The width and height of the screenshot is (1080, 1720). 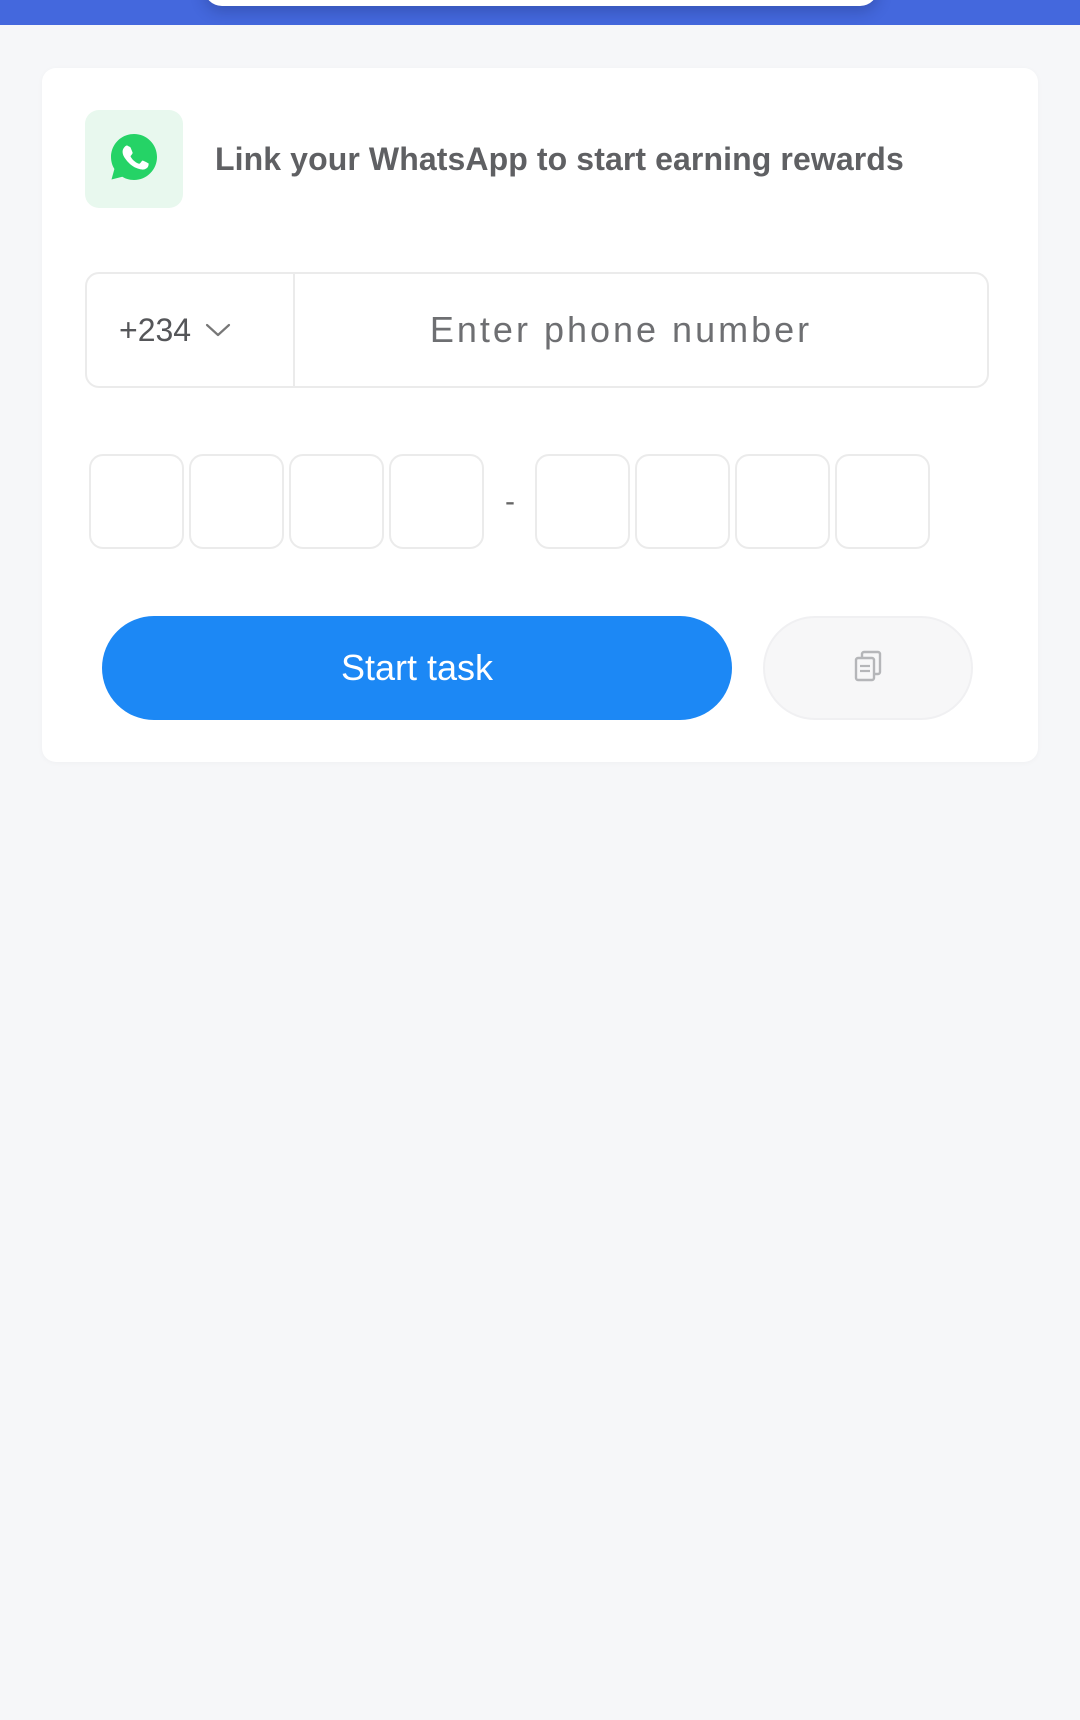 I want to click on phone-number-input, so click(x=641, y=330).